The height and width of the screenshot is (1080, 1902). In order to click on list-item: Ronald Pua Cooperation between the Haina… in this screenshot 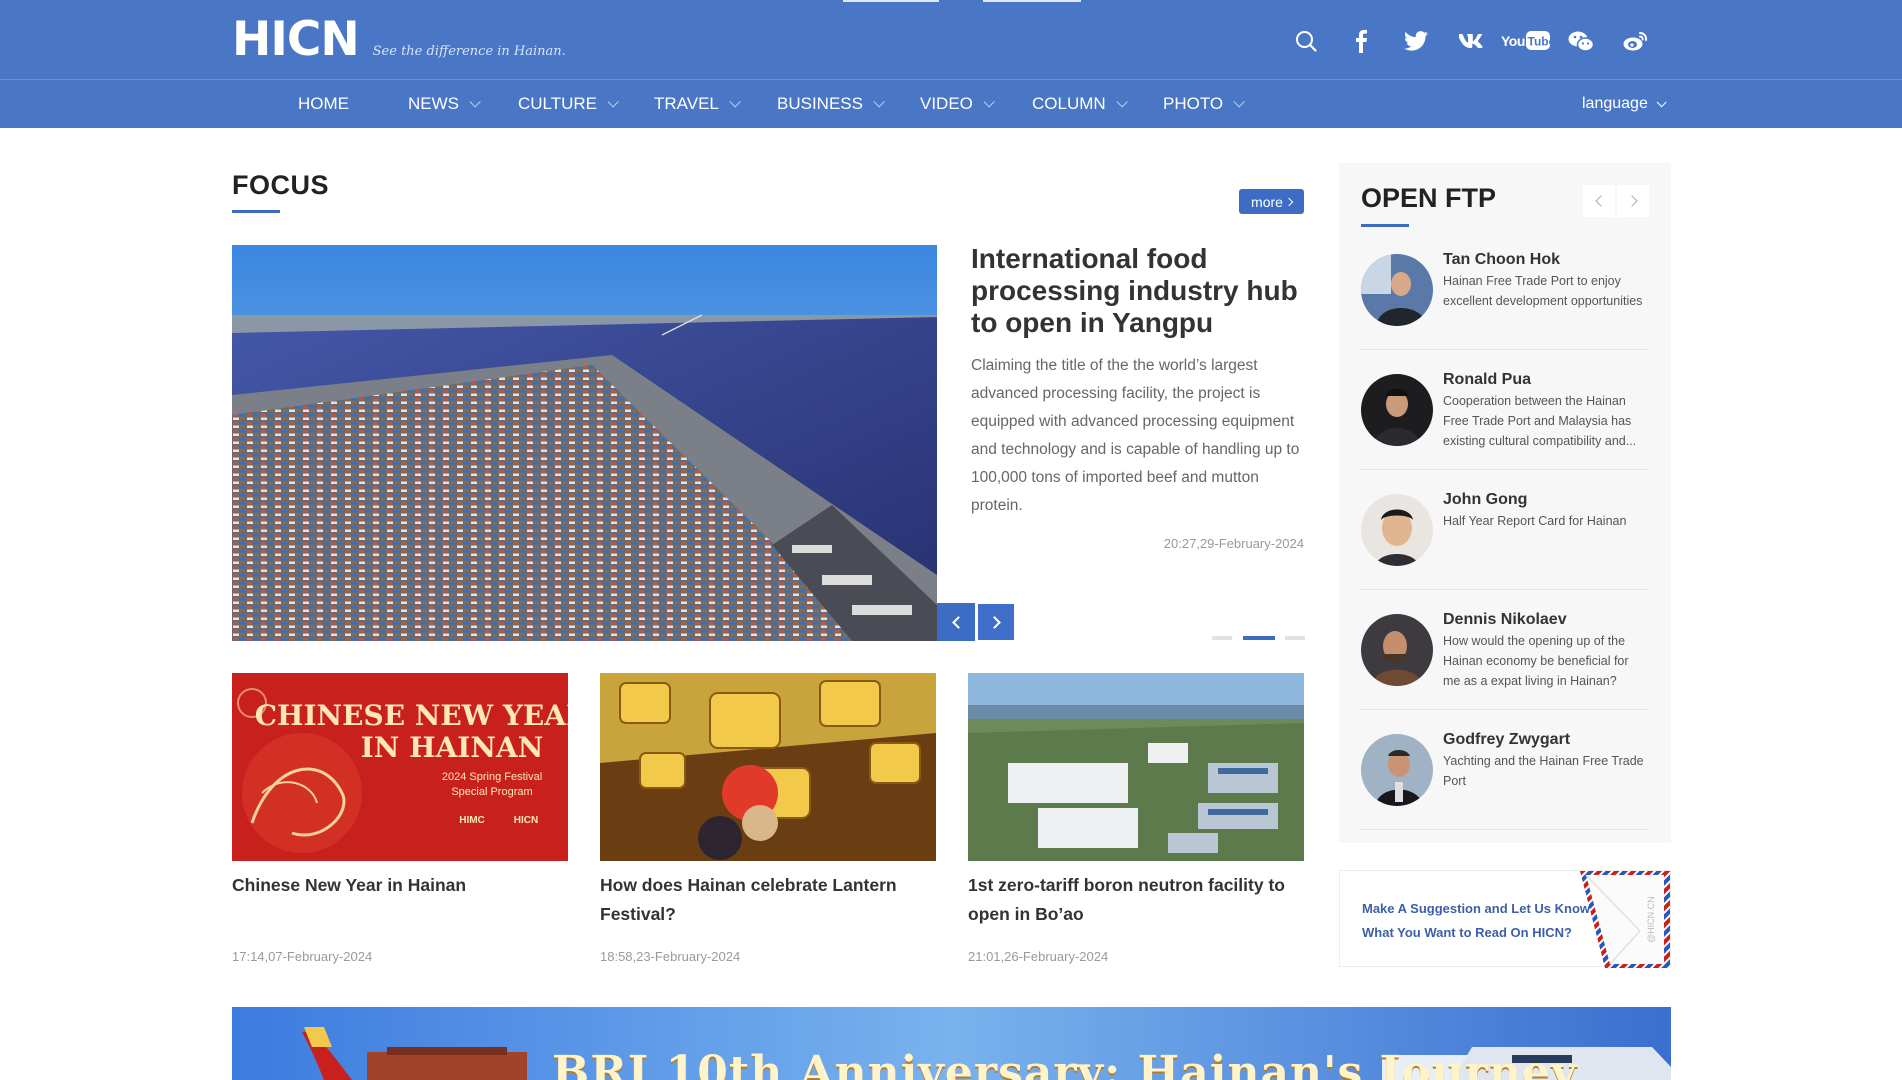, I will do `click(1504, 410)`.